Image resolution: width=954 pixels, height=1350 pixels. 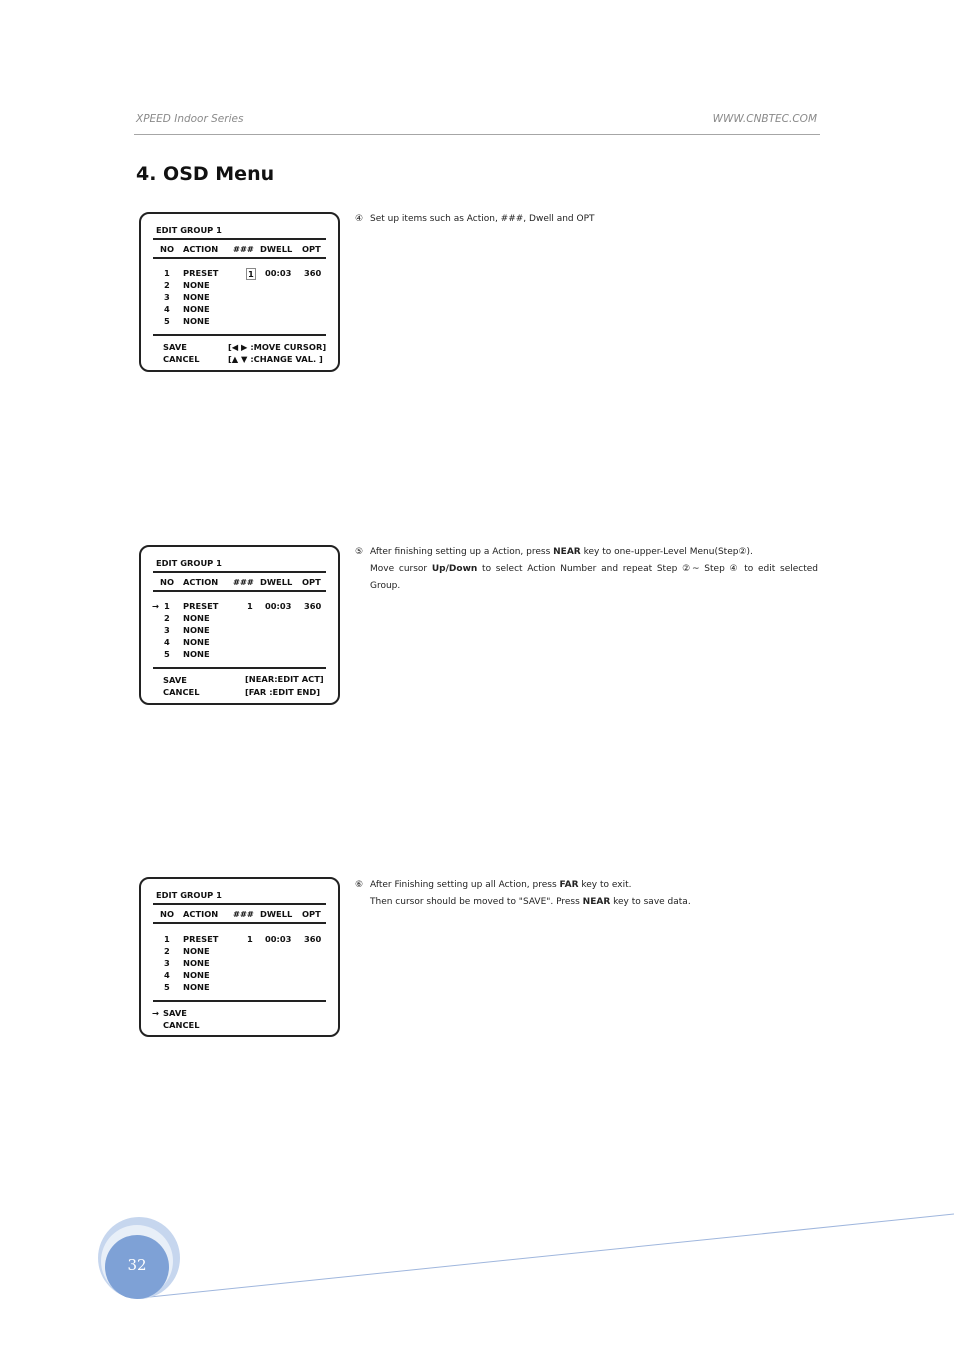 I want to click on step-text: Move cursor, so click(x=401, y=569).